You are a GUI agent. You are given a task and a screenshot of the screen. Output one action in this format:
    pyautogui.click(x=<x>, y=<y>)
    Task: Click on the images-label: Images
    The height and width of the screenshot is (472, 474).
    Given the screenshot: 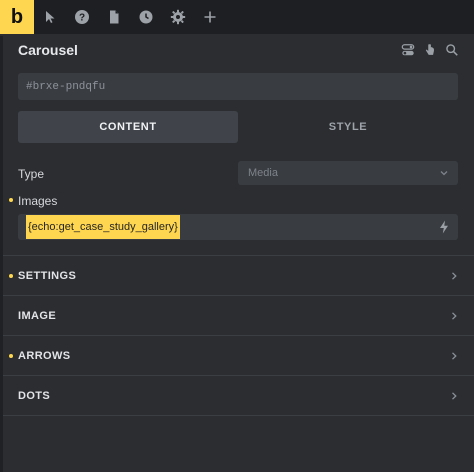 What is the action you would take?
    pyautogui.click(x=38, y=201)
    